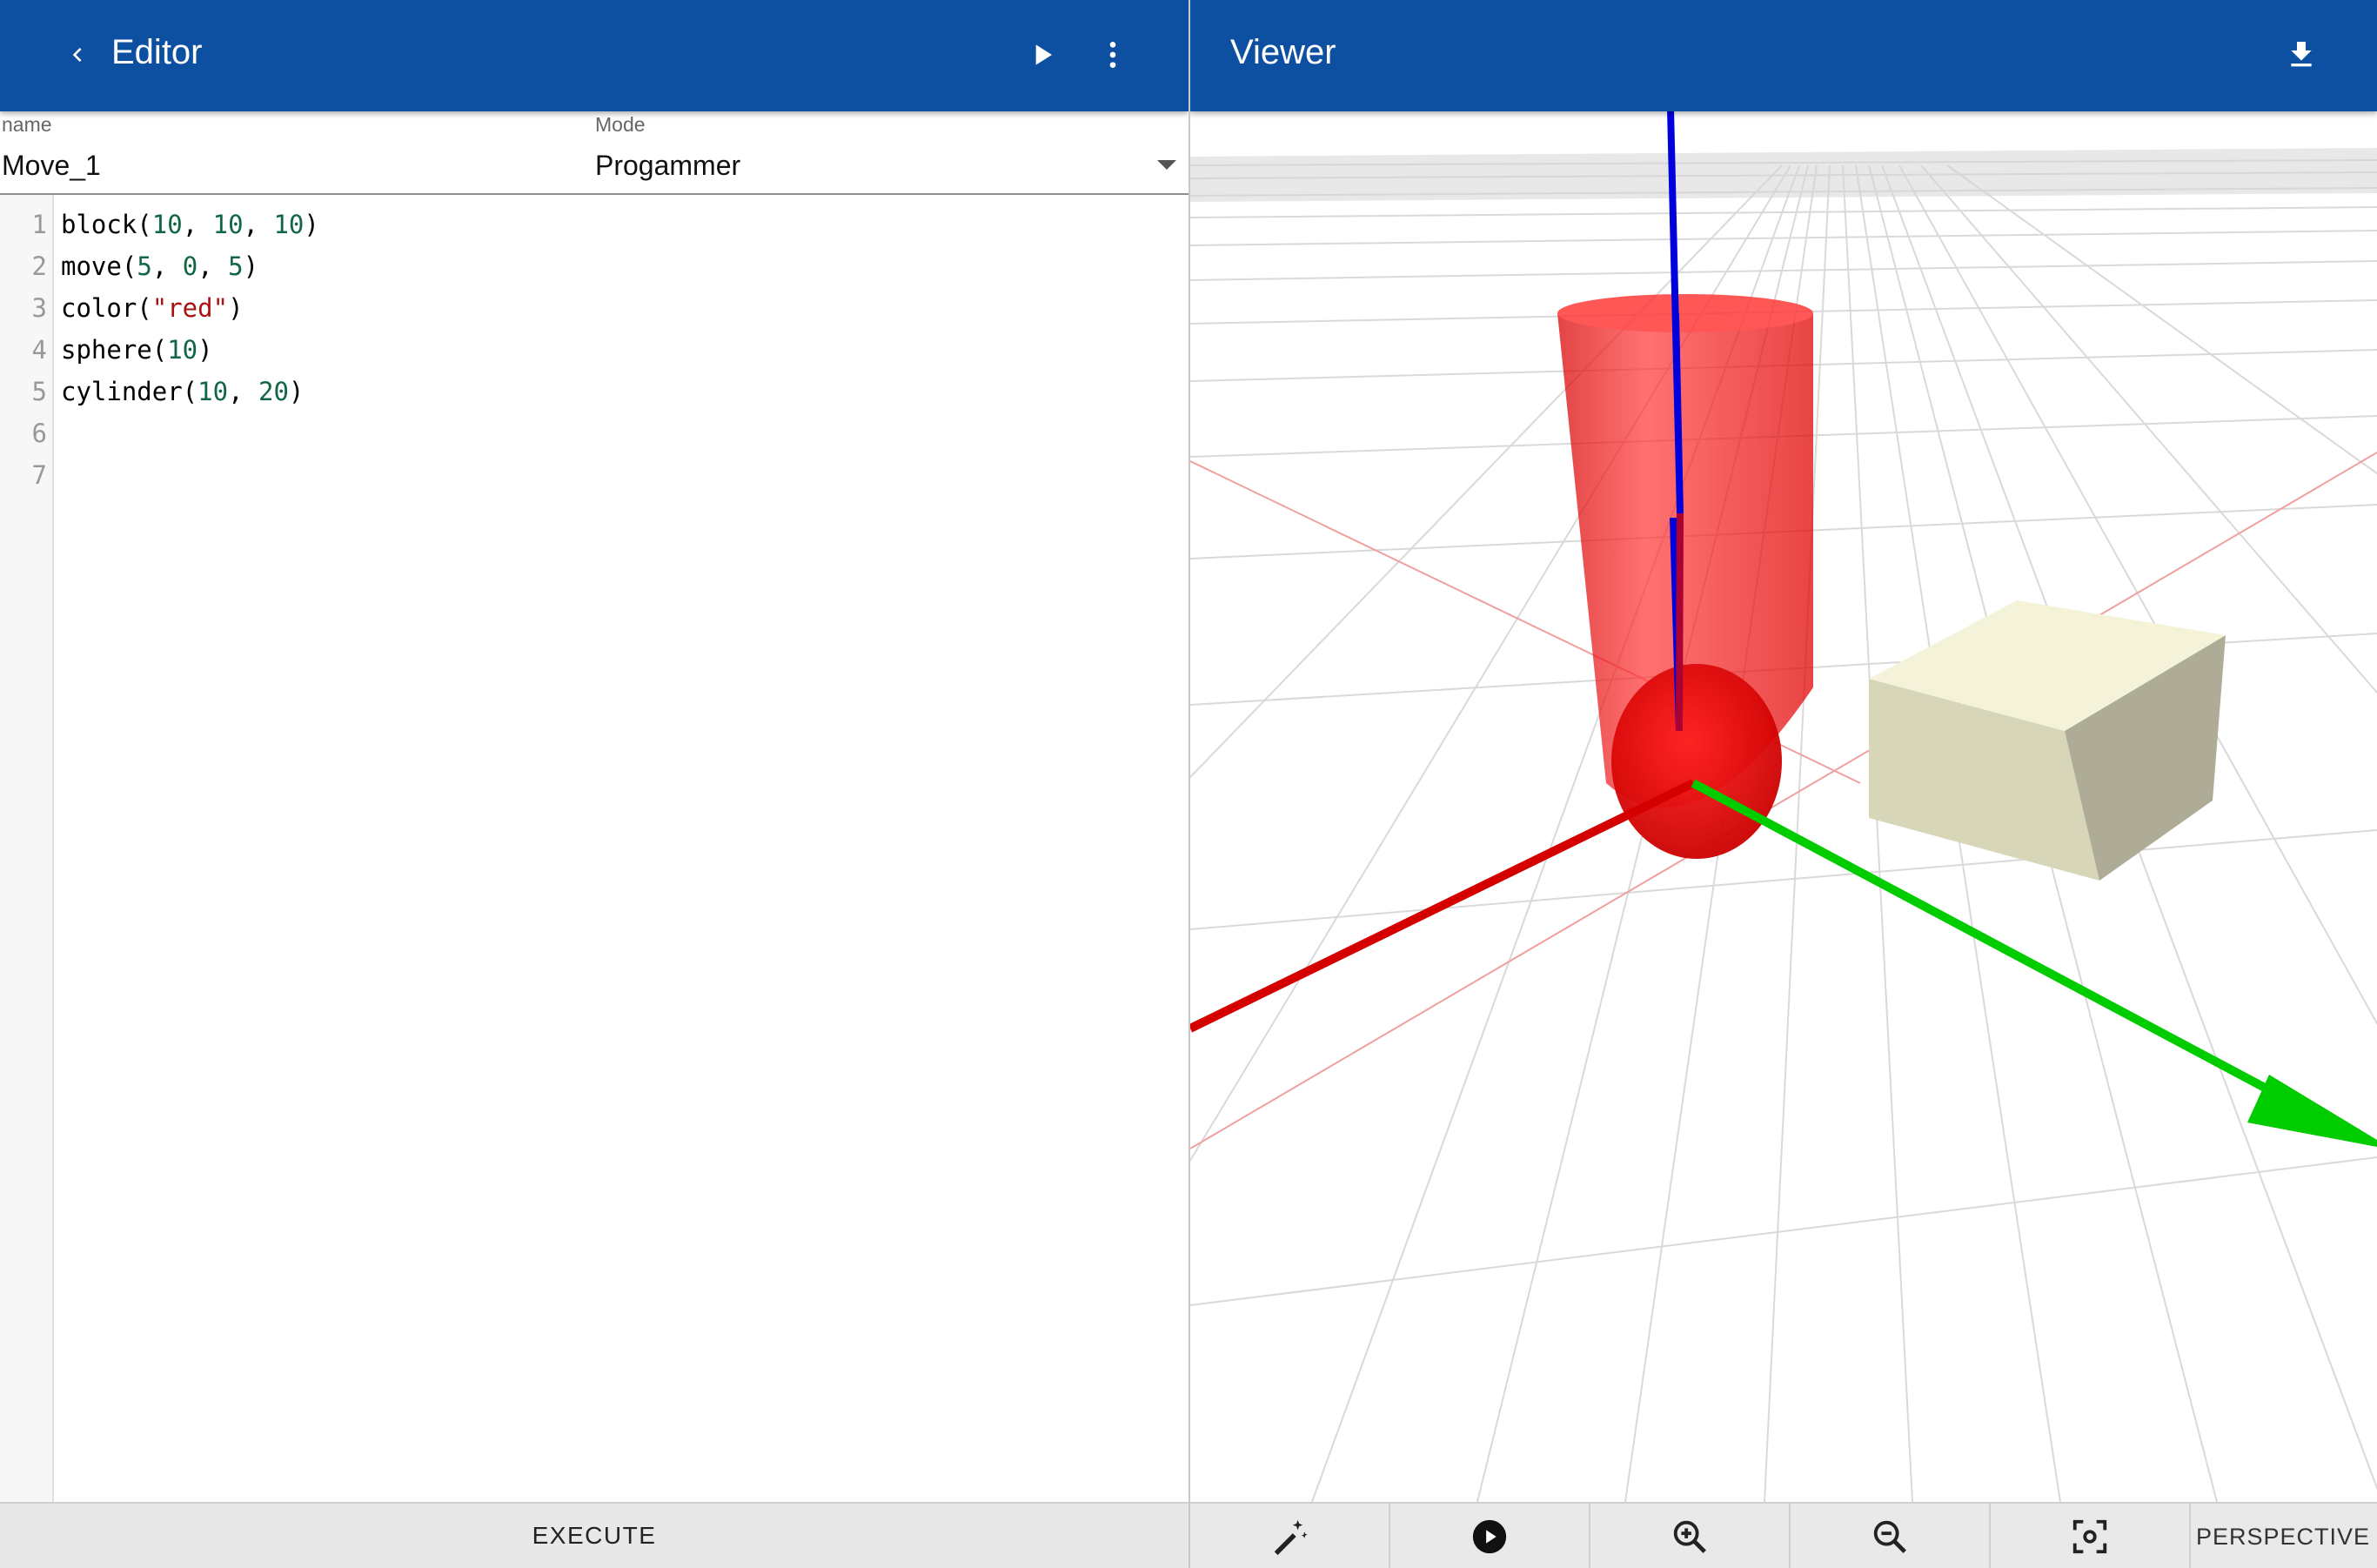 Image resolution: width=2377 pixels, height=1568 pixels. What do you see at coordinates (157, 52) in the screenshot?
I see `editor-title: Editor` at bounding box center [157, 52].